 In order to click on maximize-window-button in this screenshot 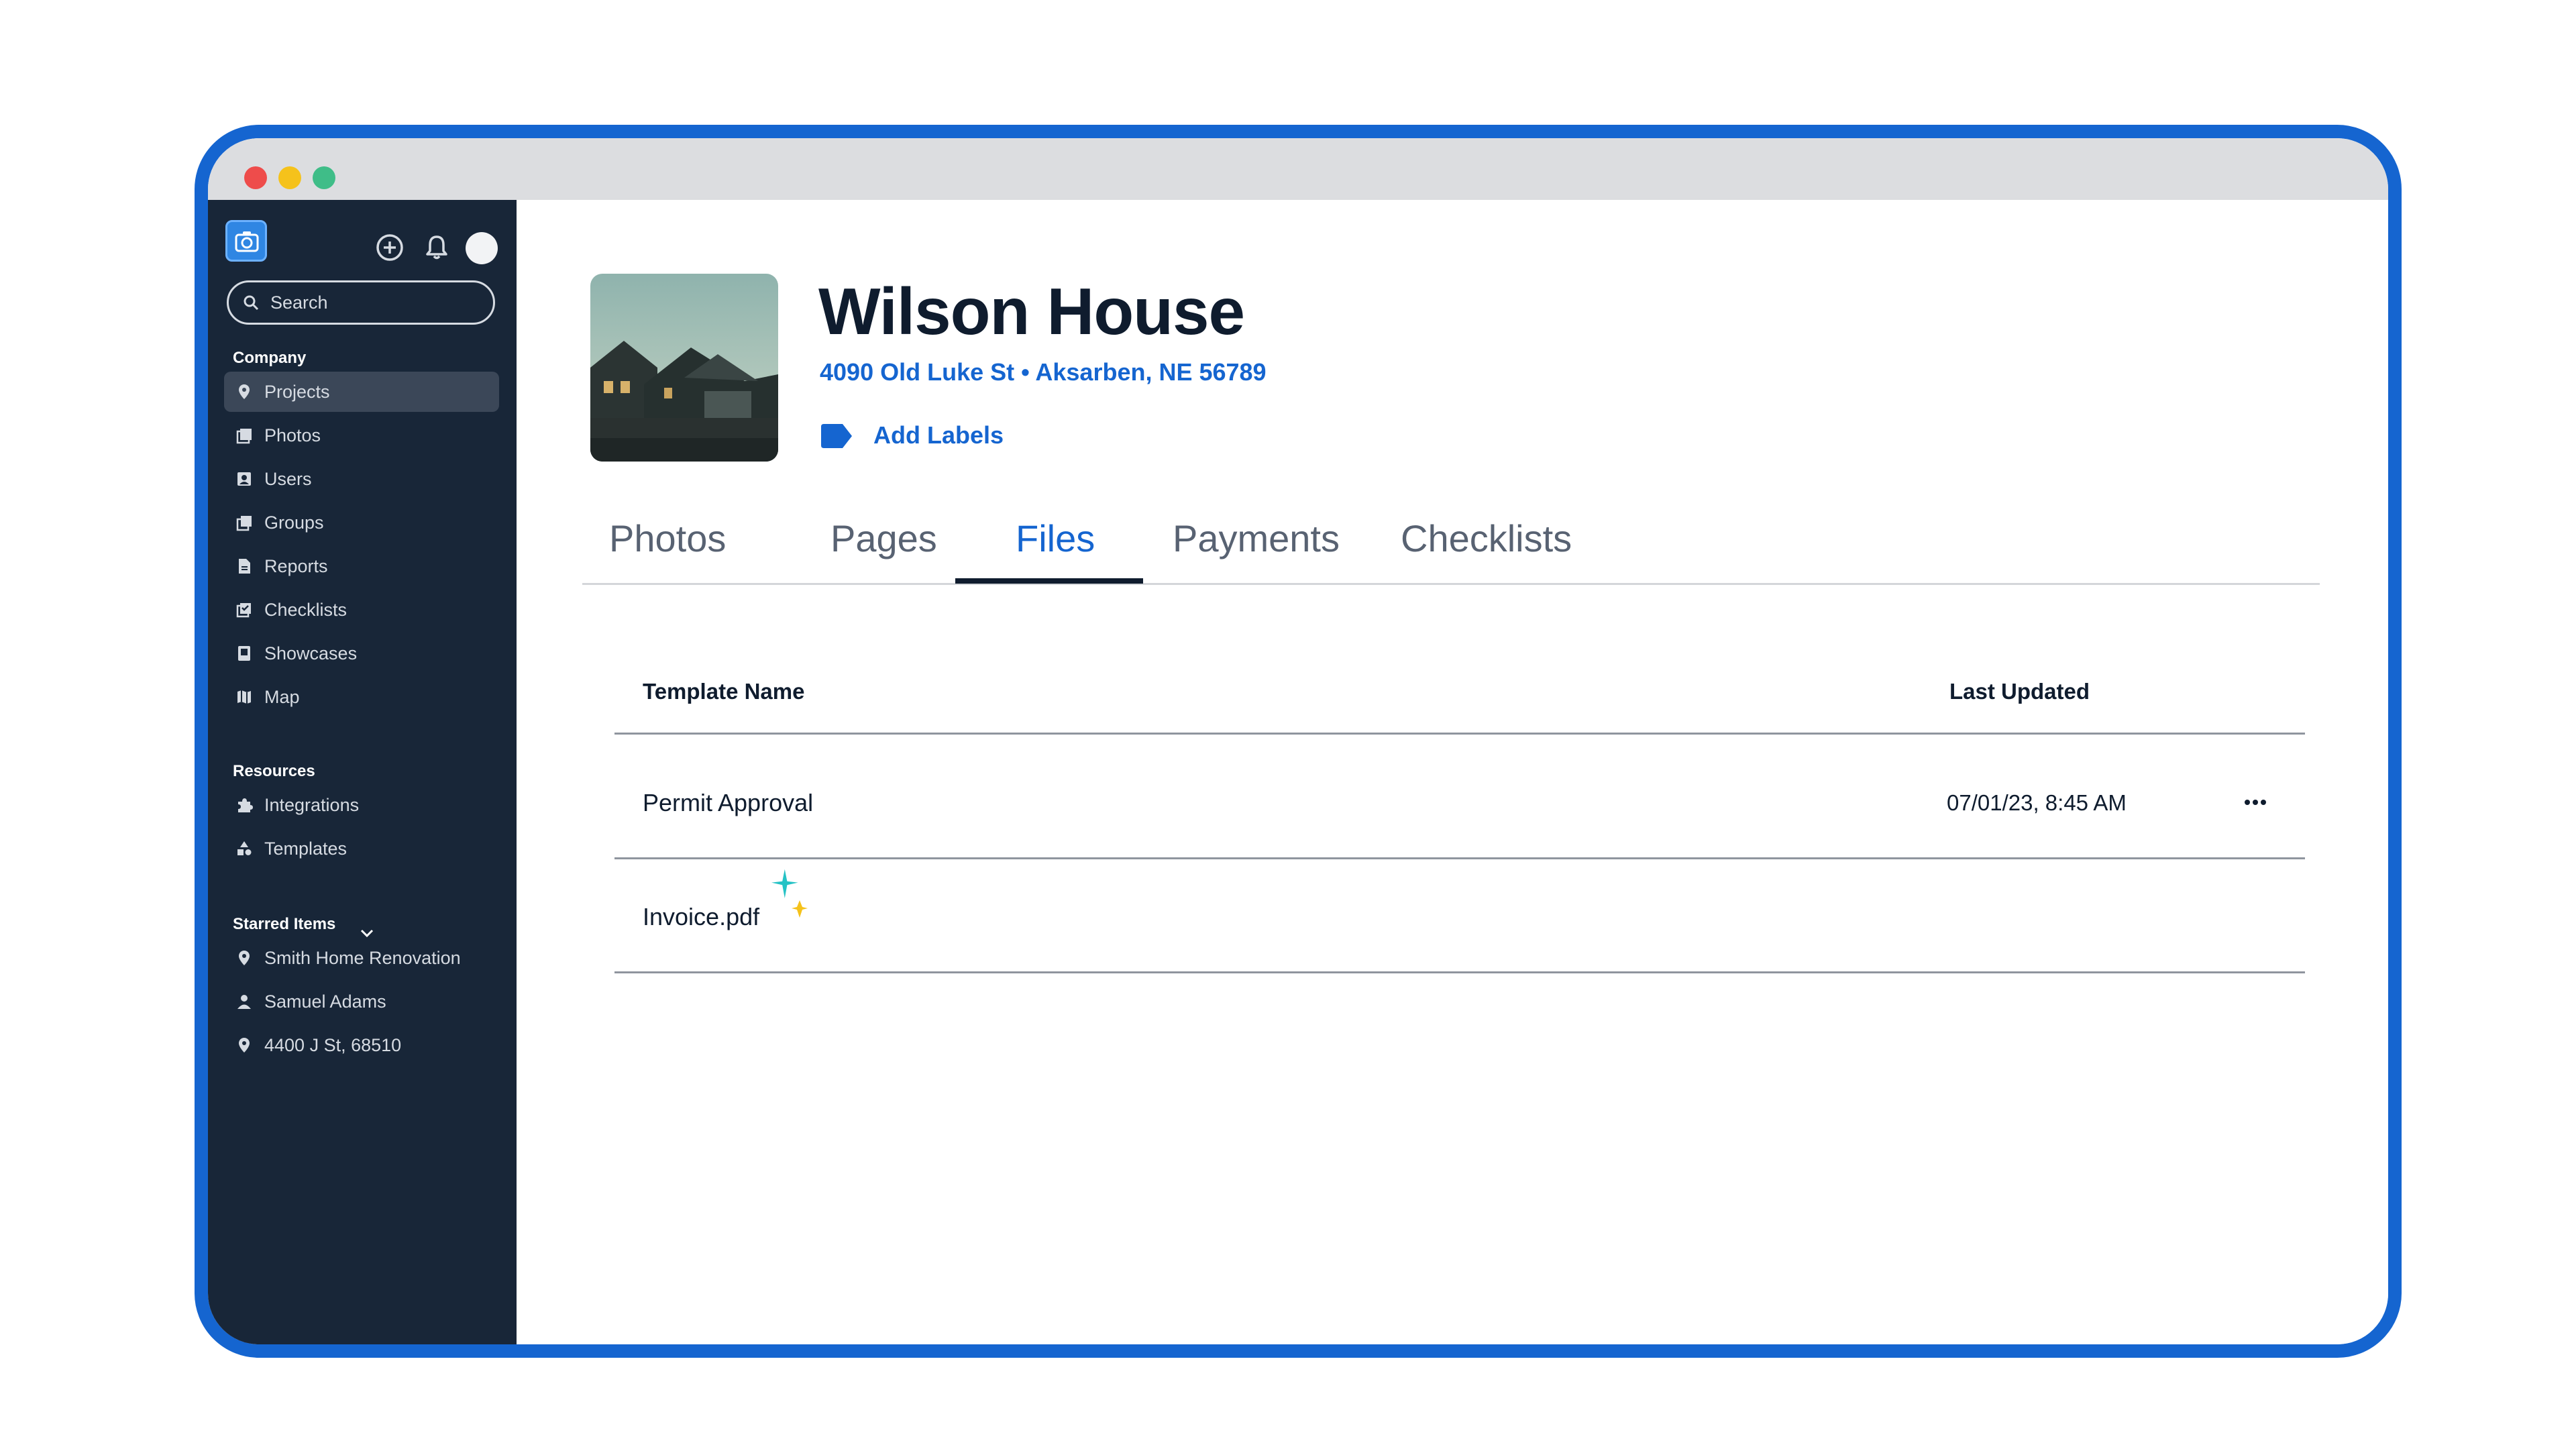, I will do `click(324, 177)`.